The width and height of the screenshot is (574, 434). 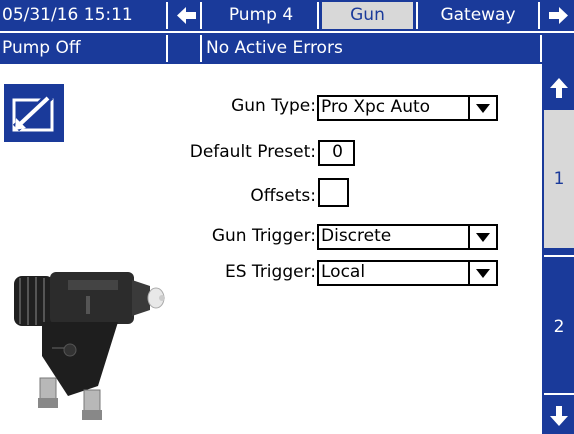 I want to click on es-trigger-label: ES Trigger:, so click(x=270, y=272).